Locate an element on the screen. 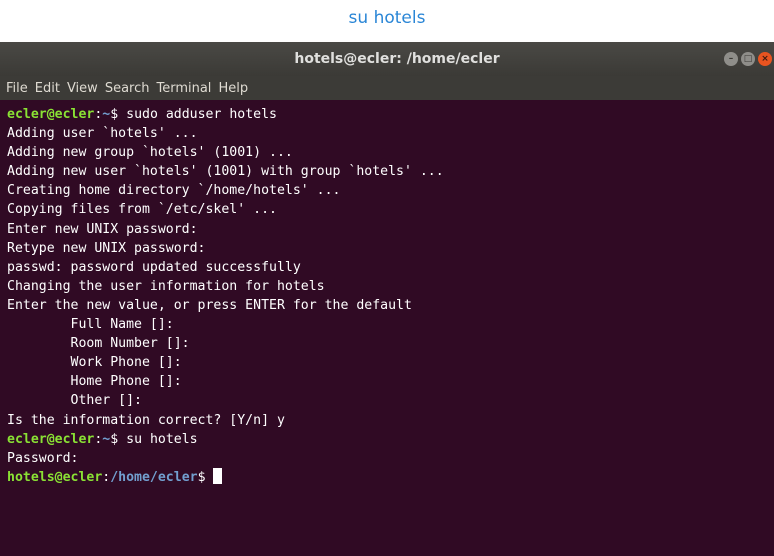 This screenshot has height=556, width=774. output-line: Is the information correct? [Y/n] y is located at coordinates (146, 420).